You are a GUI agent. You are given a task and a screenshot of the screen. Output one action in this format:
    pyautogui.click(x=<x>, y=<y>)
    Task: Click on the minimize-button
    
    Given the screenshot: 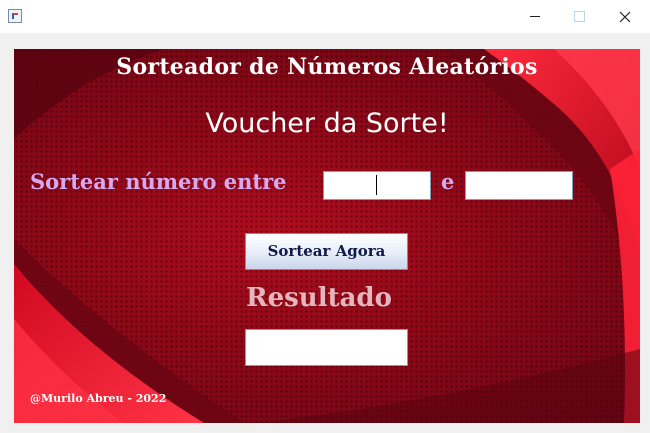 What is the action you would take?
    pyautogui.click(x=535, y=16)
    